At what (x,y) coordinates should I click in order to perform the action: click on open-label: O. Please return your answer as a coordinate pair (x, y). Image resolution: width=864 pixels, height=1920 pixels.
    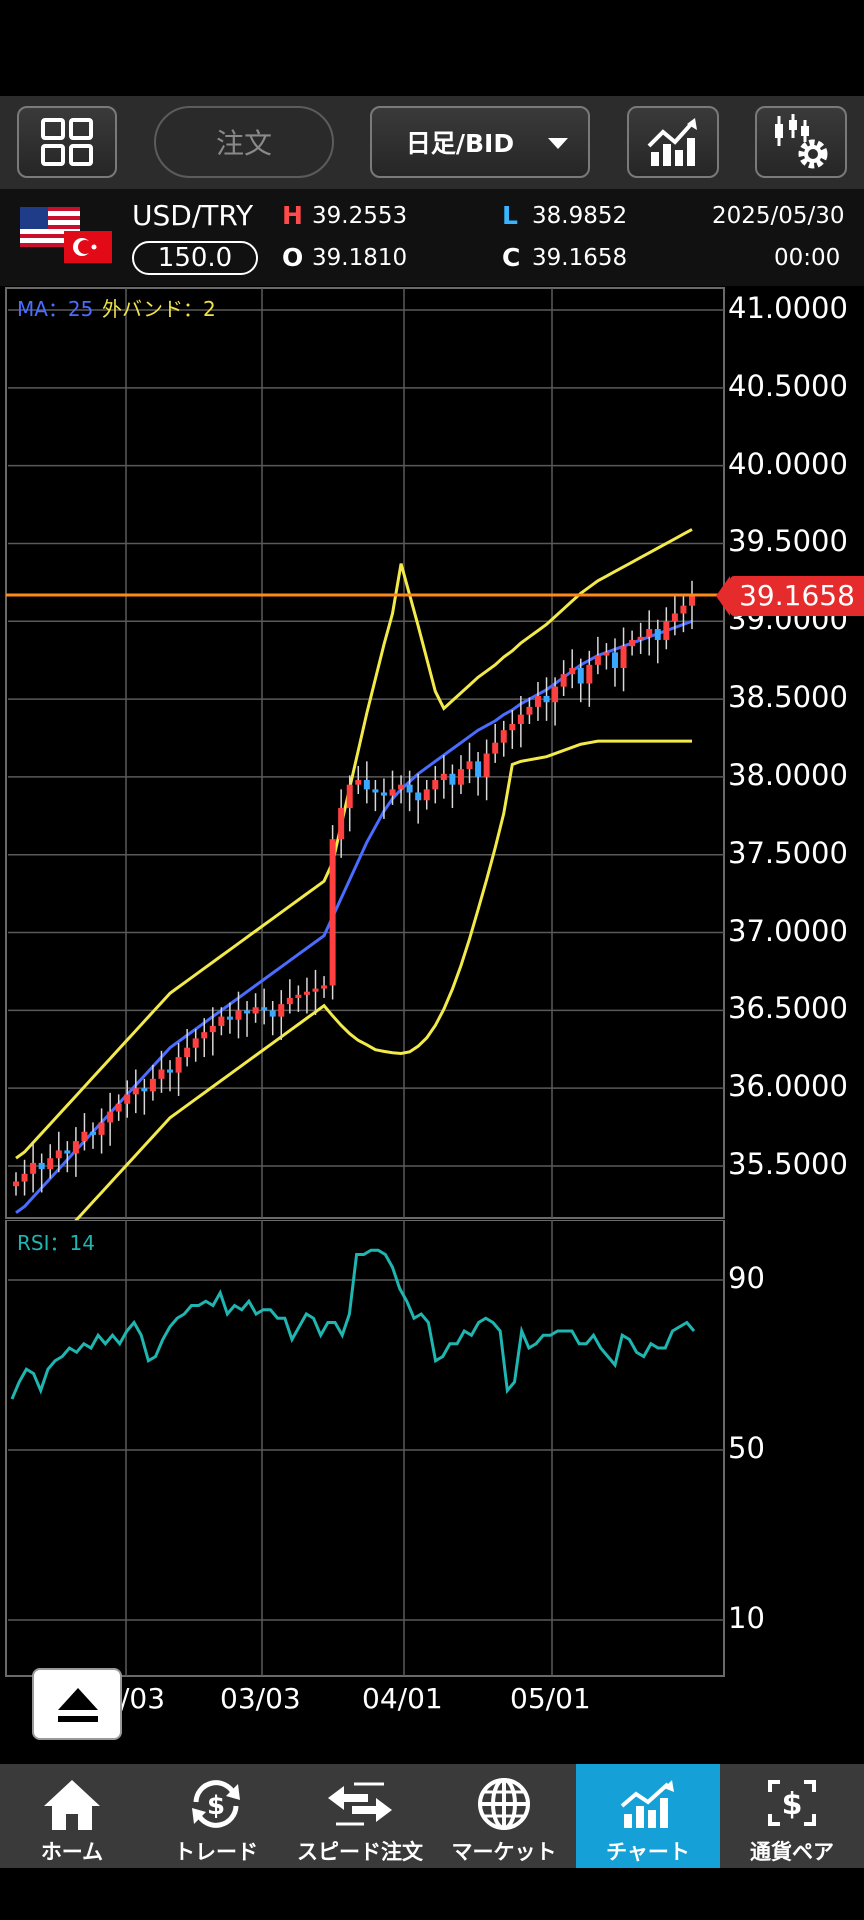
    Looking at the image, I should click on (293, 257).